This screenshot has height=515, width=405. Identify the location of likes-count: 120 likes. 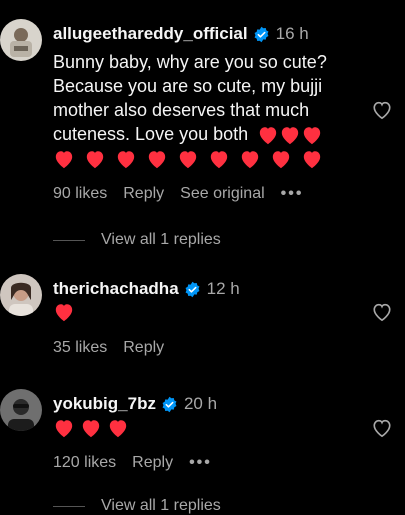
(84, 463).